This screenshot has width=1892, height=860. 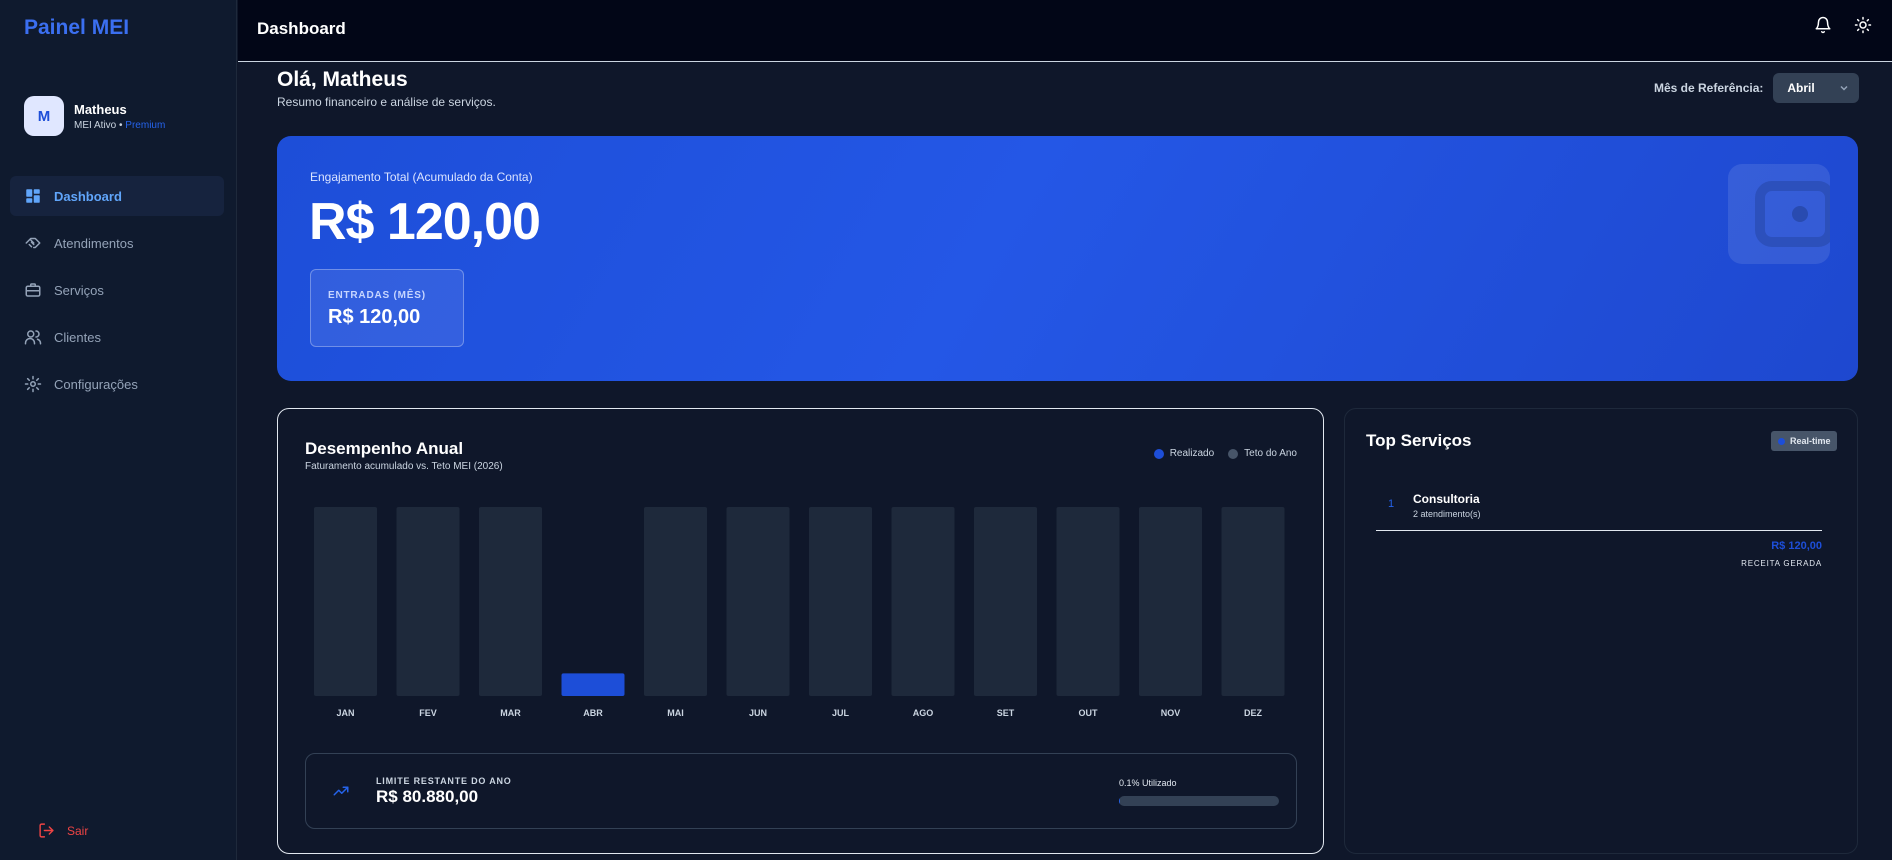 What do you see at coordinates (425, 222) in the screenshot?
I see `hero-value: R$ 120,00` at bounding box center [425, 222].